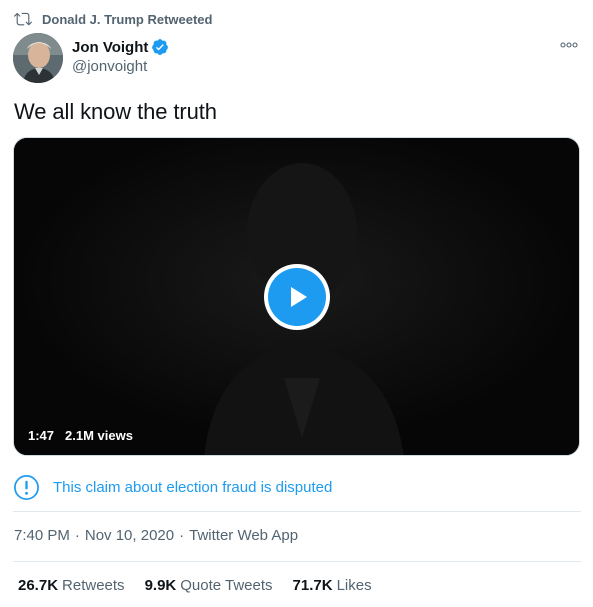 This screenshot has width=593, height=607. I want to click on retweets-count: 26.7K, so click(38, 585).